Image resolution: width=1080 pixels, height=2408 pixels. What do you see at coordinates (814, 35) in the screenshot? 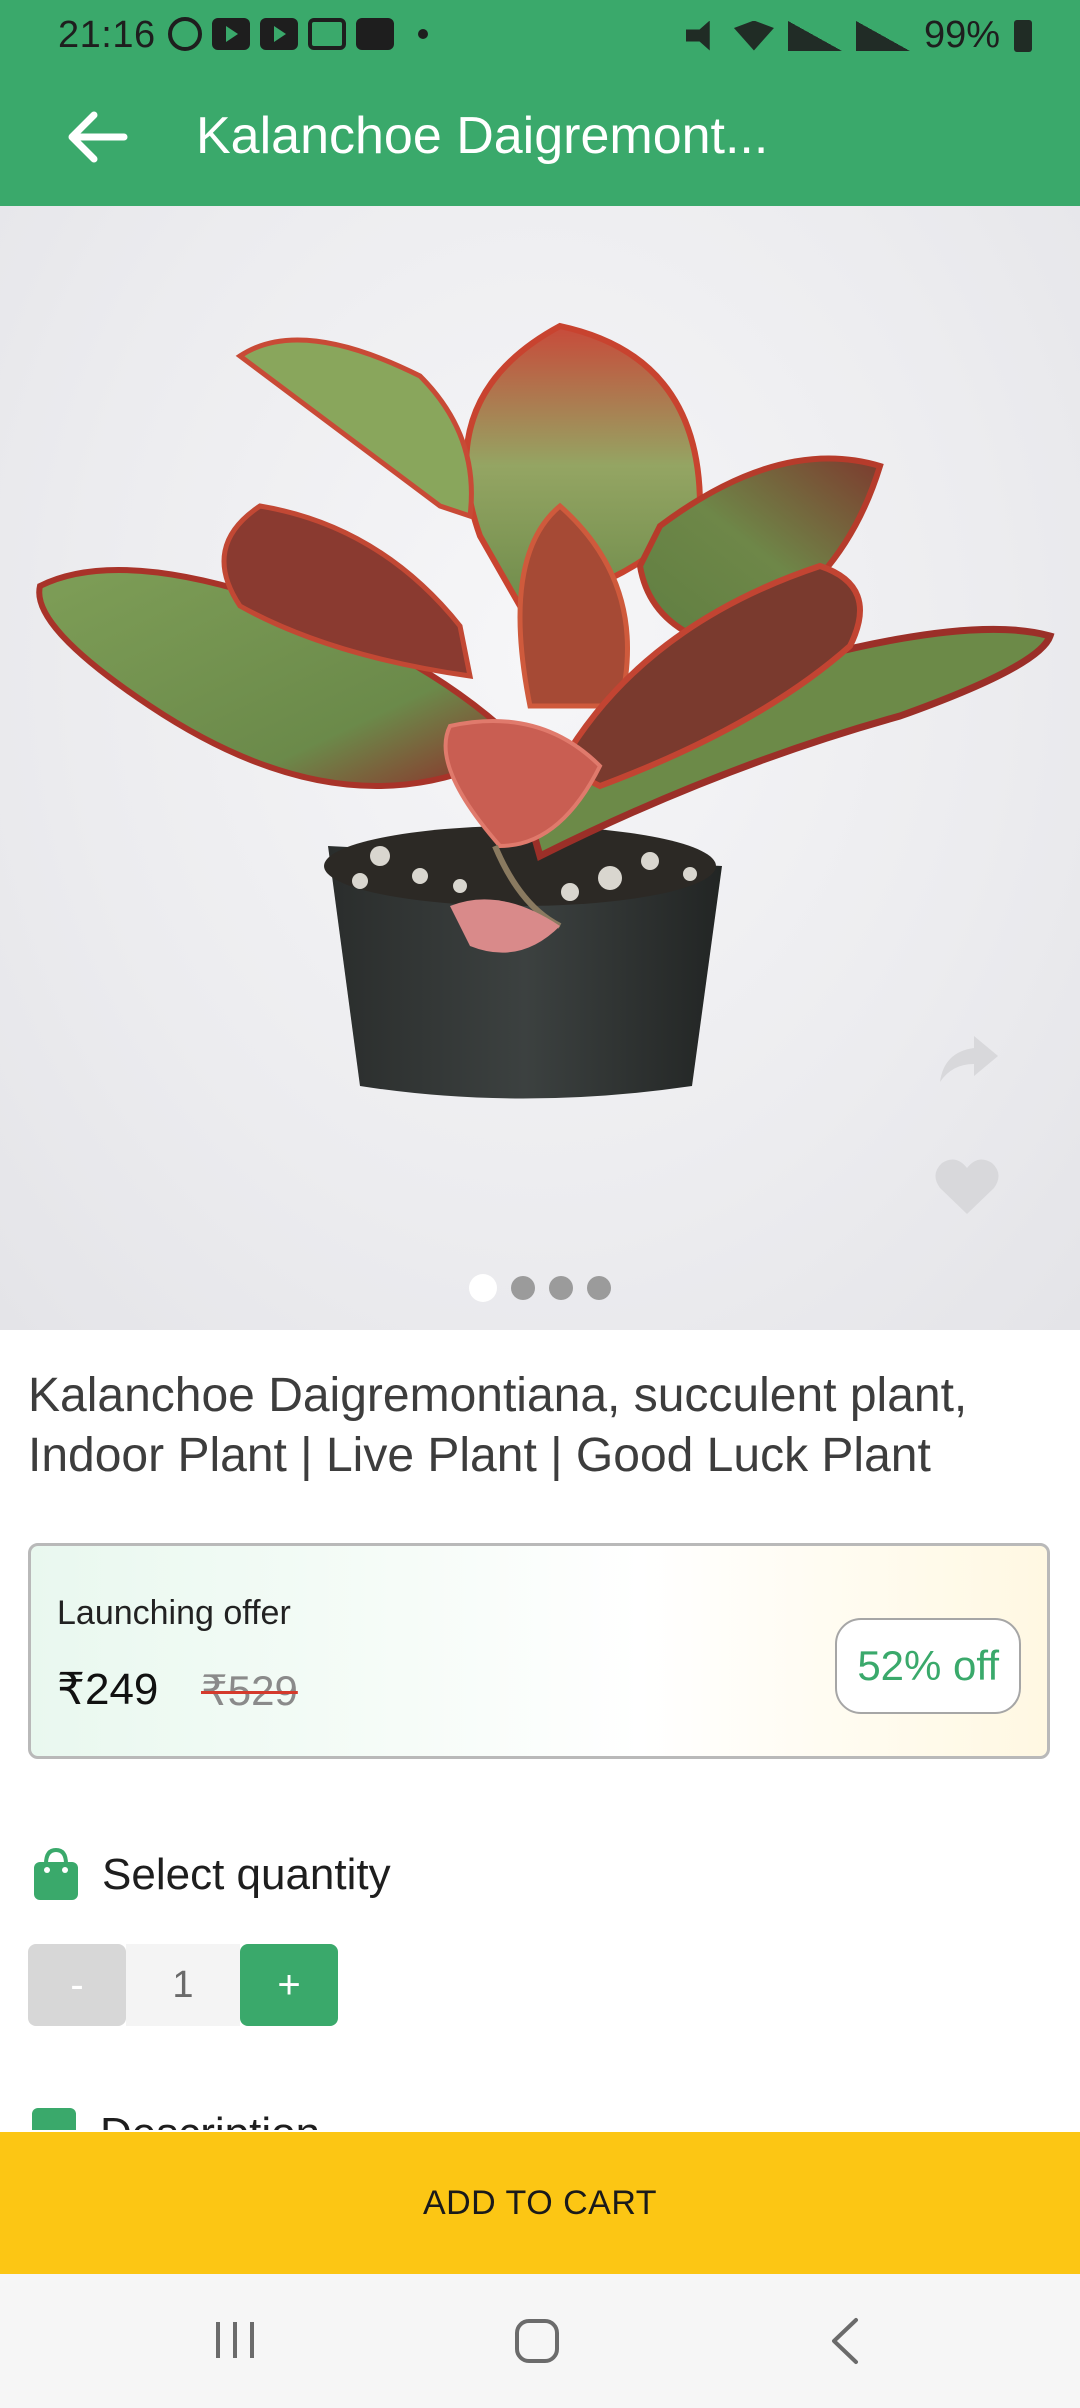
I see `volte-lte1-signal-icon` at bounding box center [814, 35].